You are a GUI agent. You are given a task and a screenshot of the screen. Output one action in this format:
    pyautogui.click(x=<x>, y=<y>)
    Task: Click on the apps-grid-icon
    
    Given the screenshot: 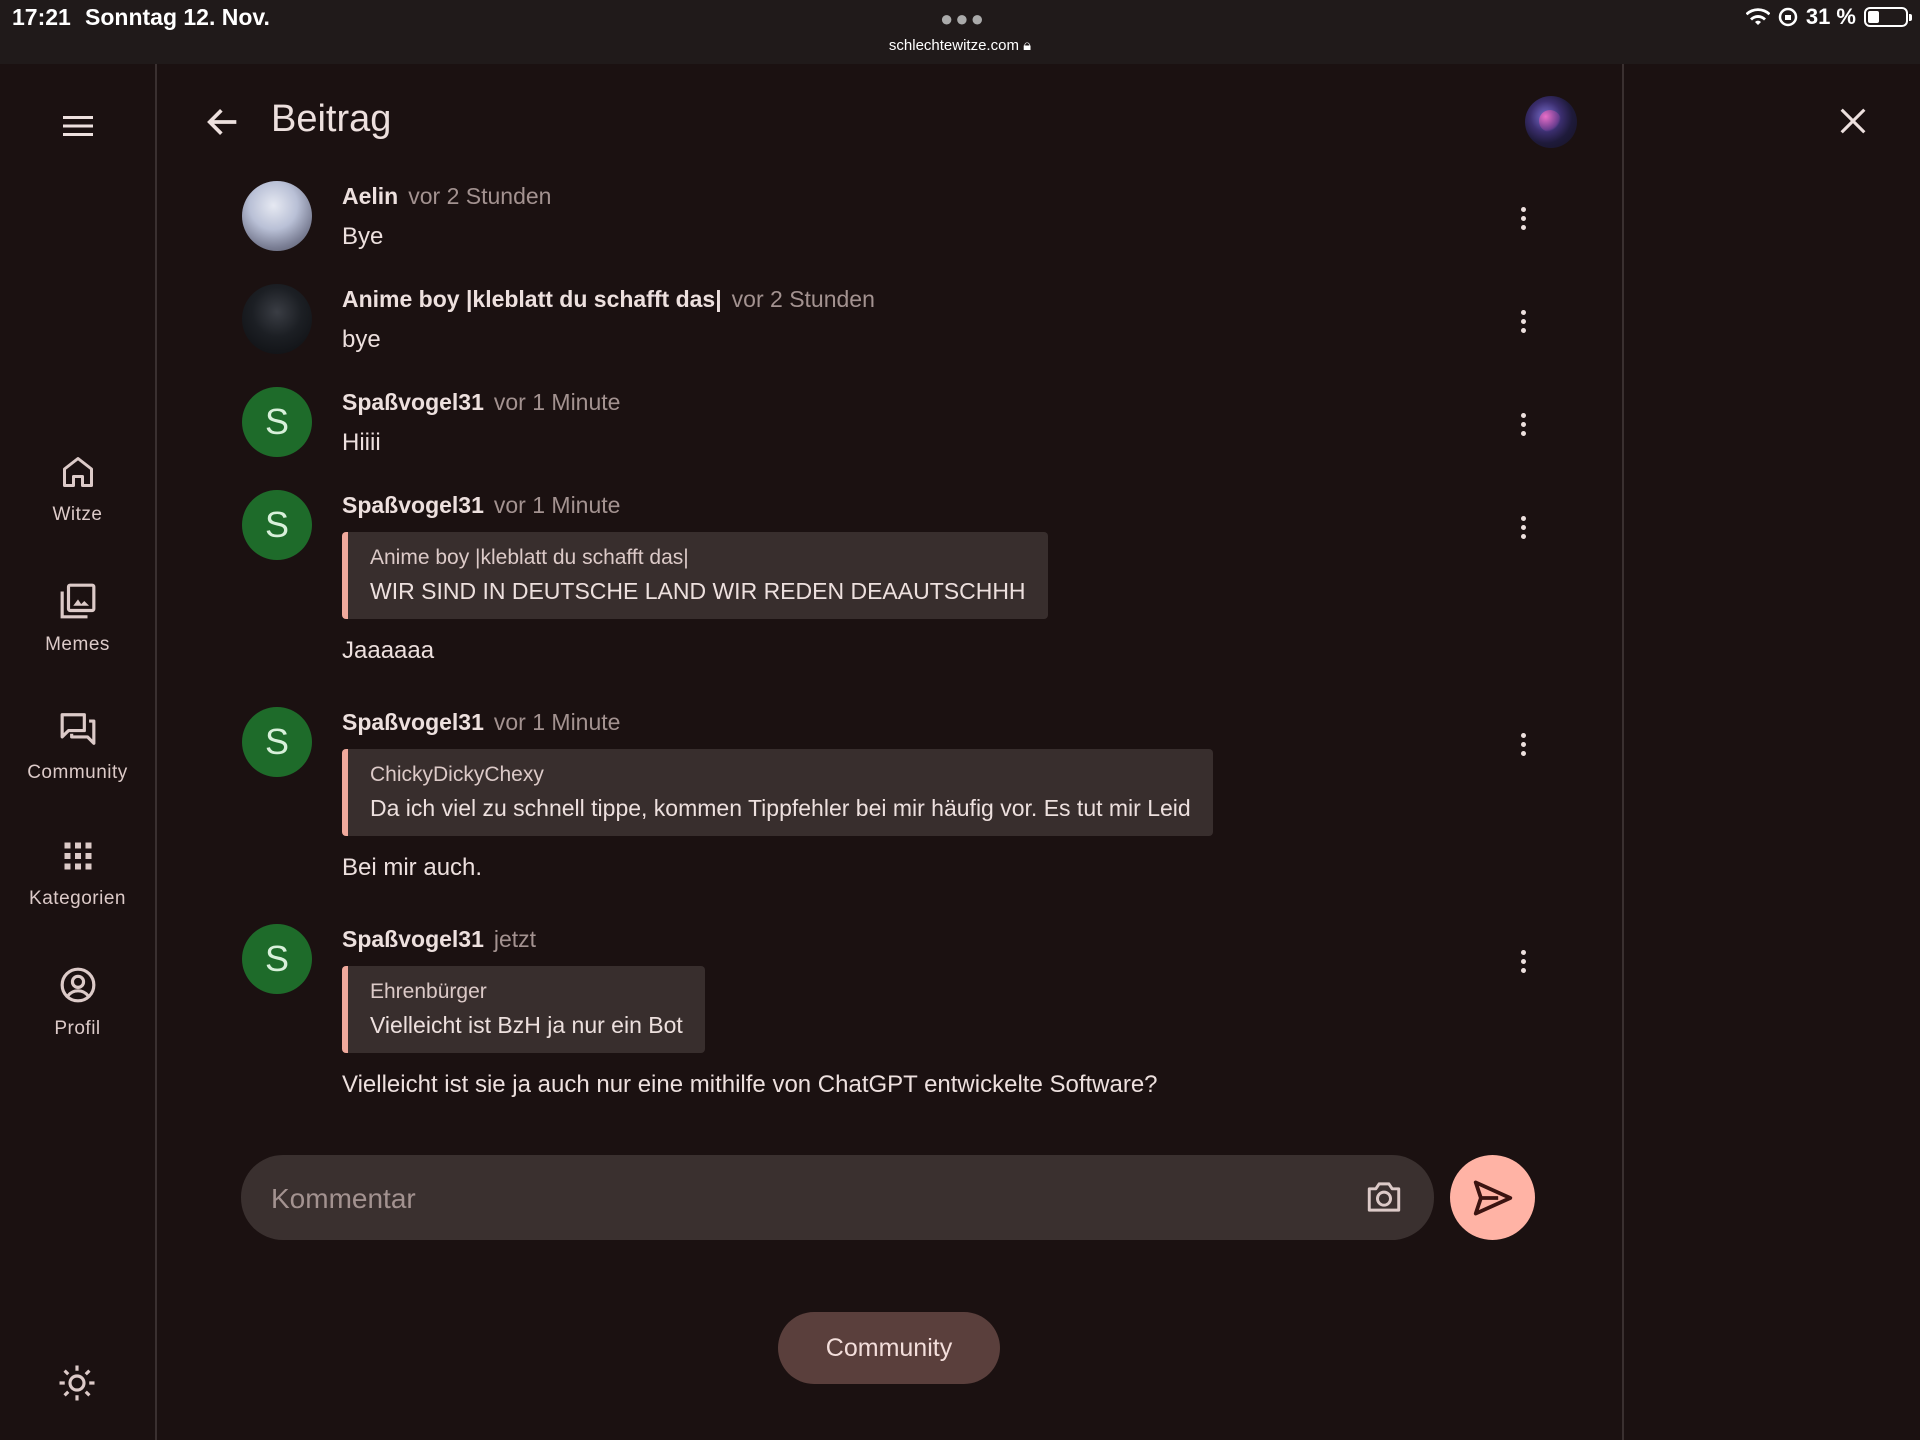 What is the action you would take?
    pyautogui.click(x=77, y=856)
    